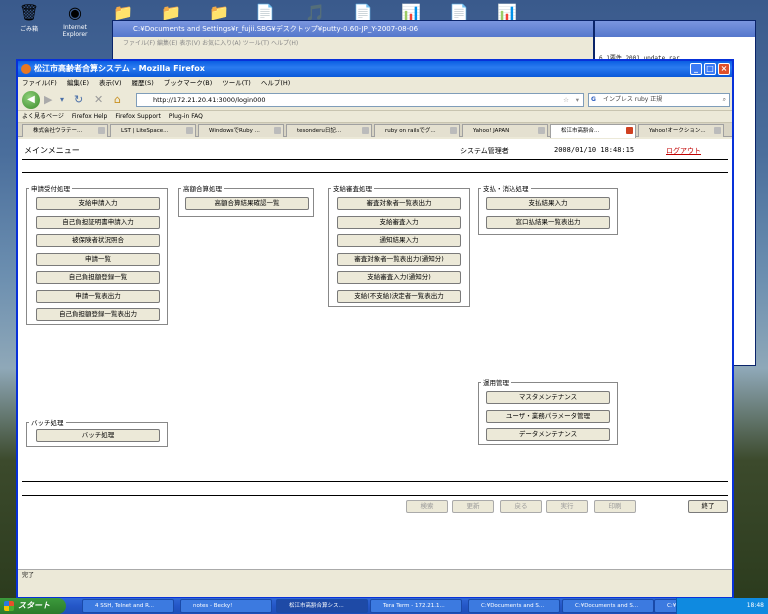  What do you see at coordinates (399, 203) in the screenshot?
I see `menu-button: 審査対象者一覧表出力` at bounding box center [399, 203].